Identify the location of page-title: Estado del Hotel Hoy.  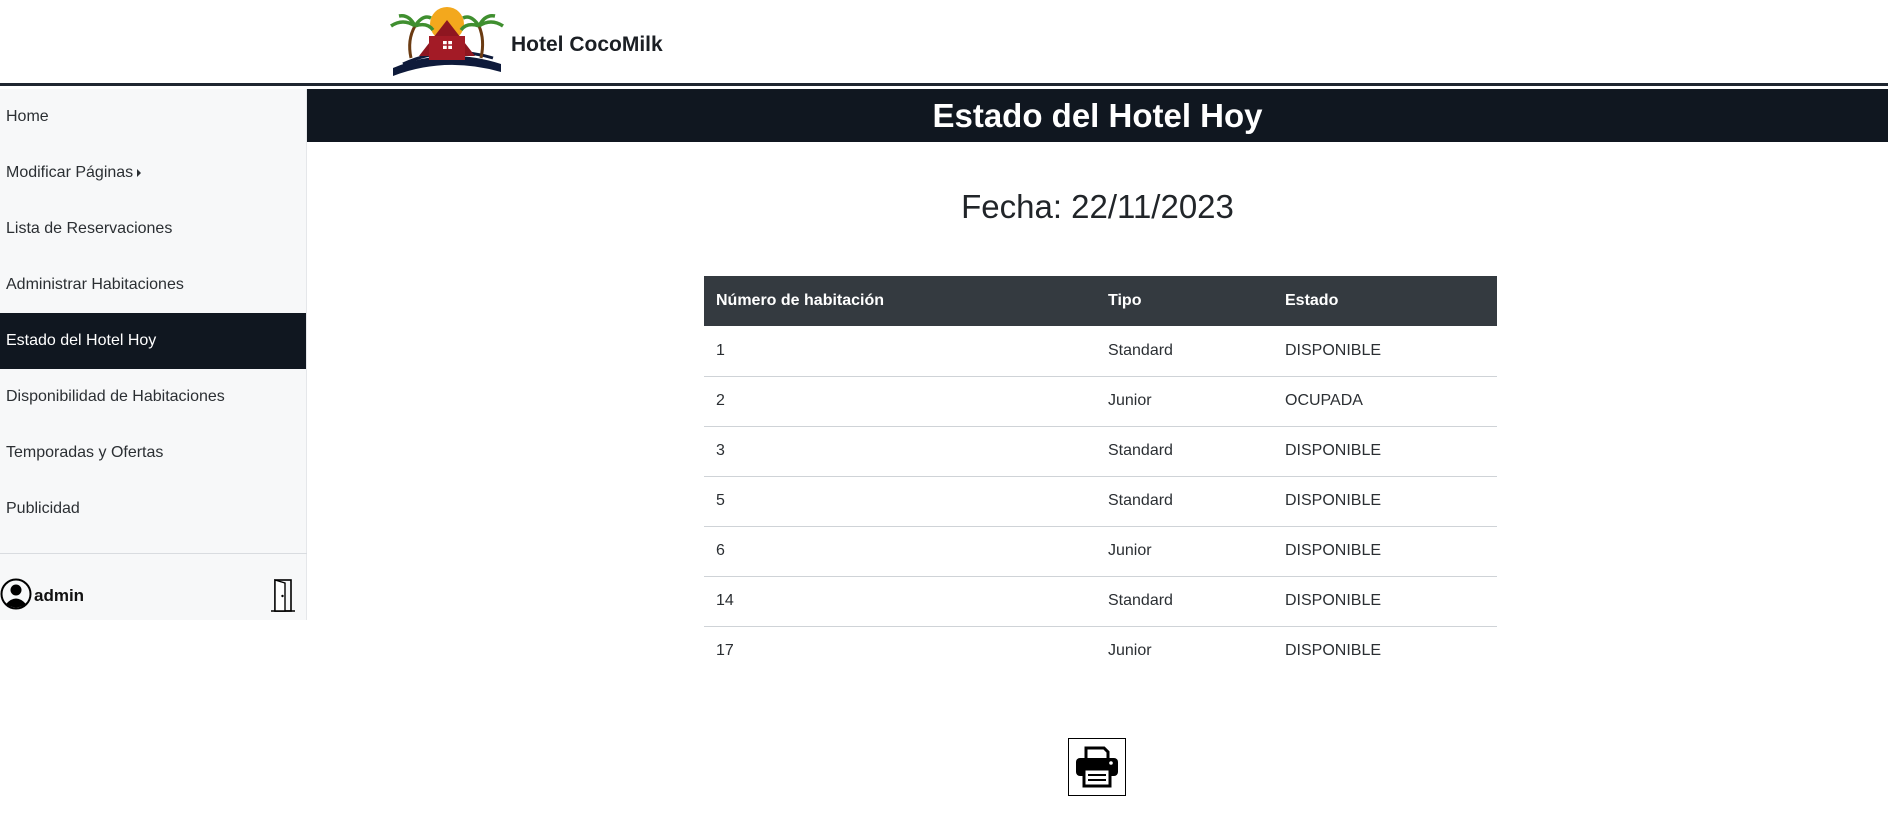
(1097, 115).